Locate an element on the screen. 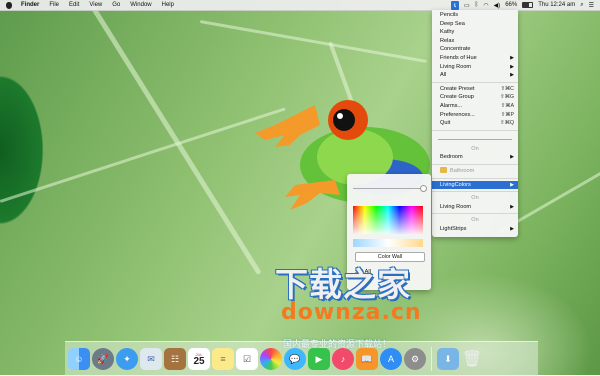 The image size is (600, 376). battery-fill is located at coordinates (526, 5).